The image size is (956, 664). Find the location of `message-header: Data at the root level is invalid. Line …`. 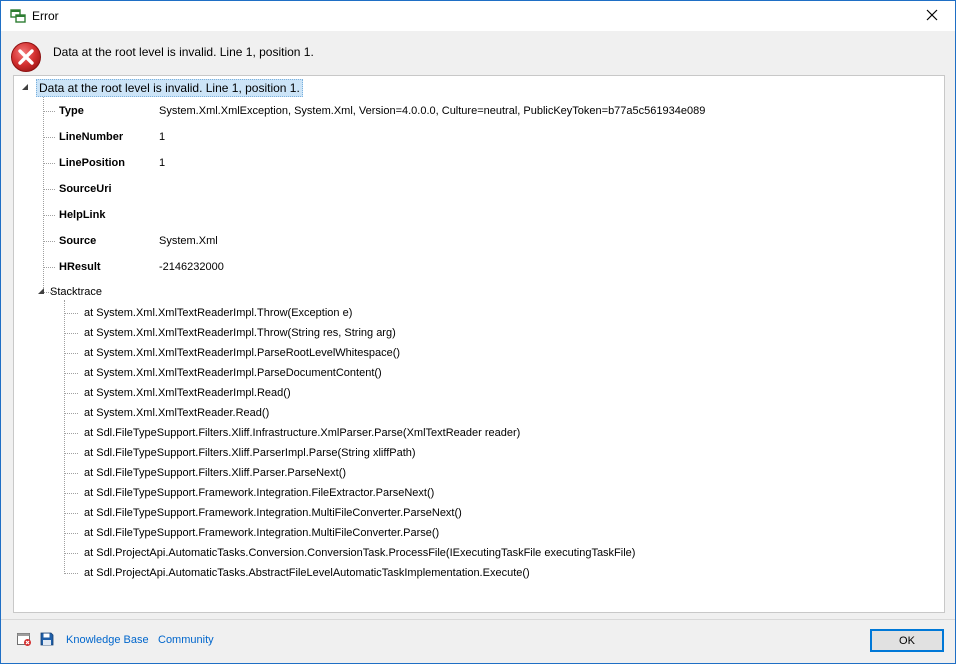

message-header: Data at the root level is invalid. Line … is located at coordinates (478, 52).